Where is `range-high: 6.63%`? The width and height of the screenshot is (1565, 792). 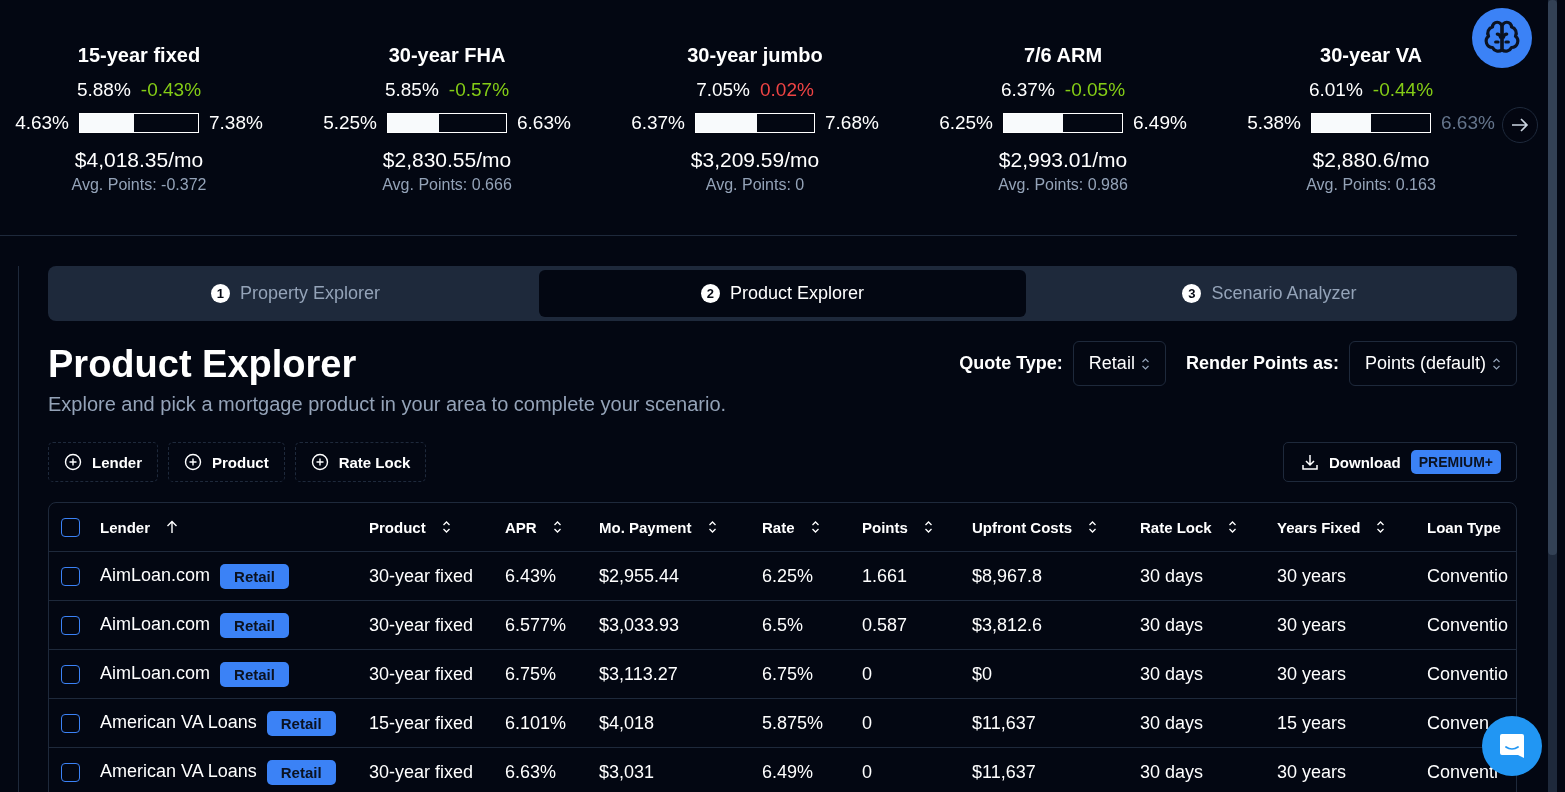 range-high: 6.63% is located at coordinates (1468, 123).